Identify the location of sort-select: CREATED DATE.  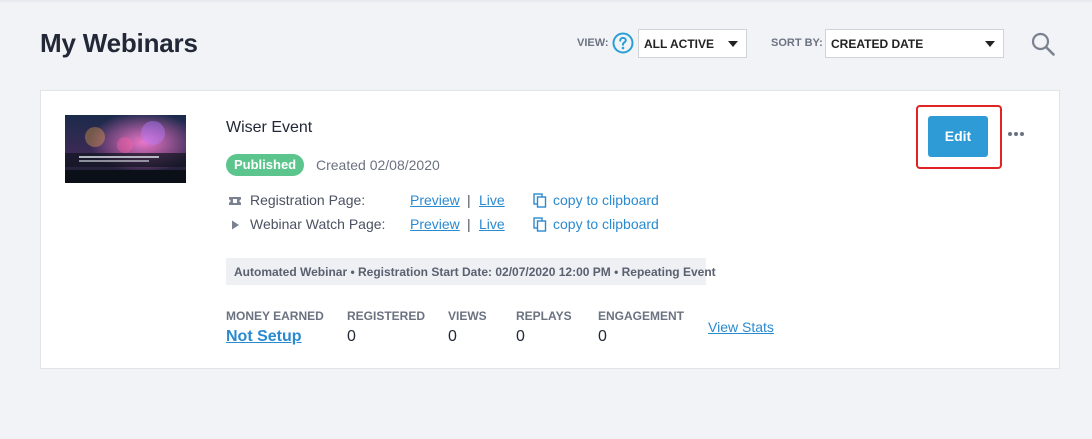
(914, 43).